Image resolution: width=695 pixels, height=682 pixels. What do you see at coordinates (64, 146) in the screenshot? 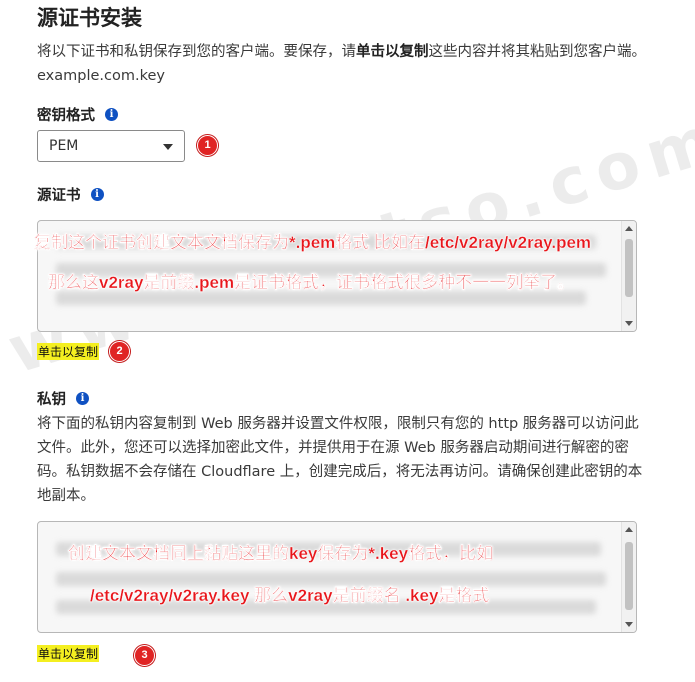
I see `key-format-selected-value: PEM` at bounding box center [64, 146].